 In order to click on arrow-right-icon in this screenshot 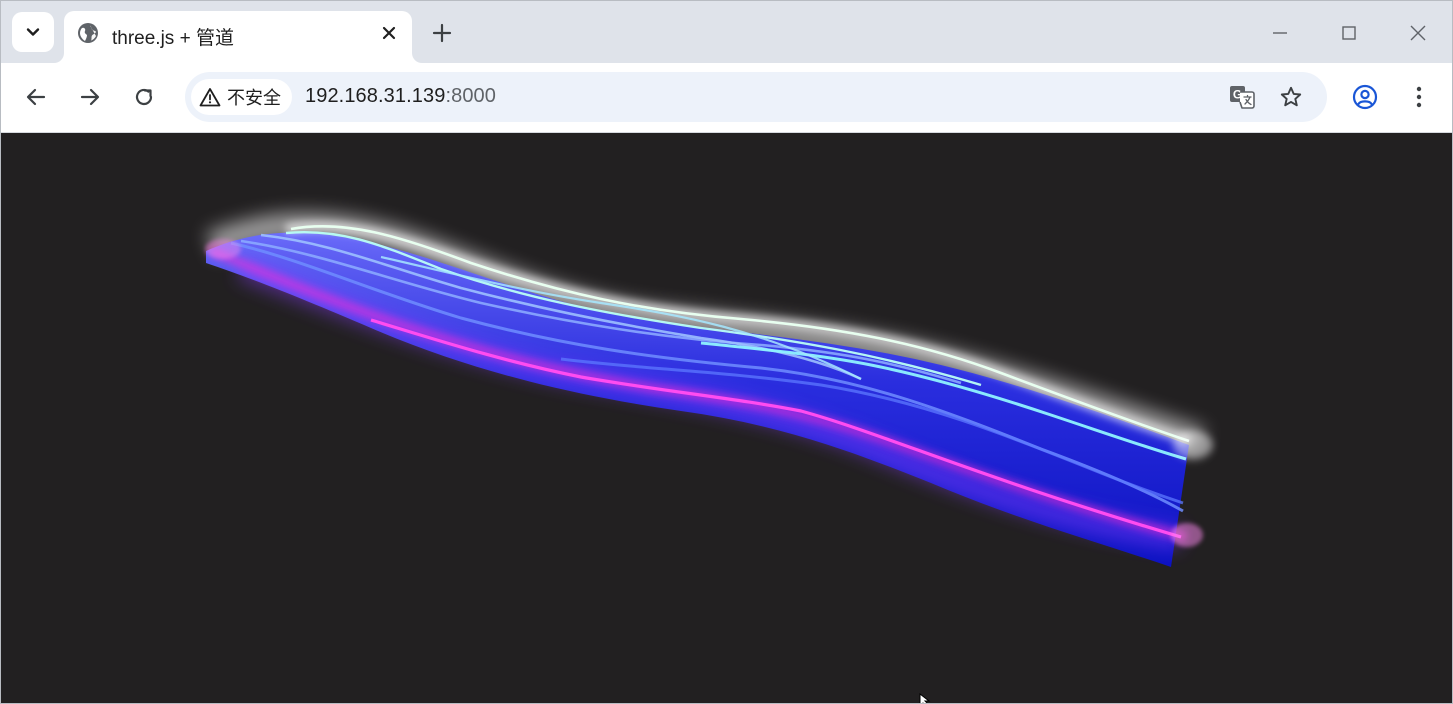, I will do `click(90, 97)`.